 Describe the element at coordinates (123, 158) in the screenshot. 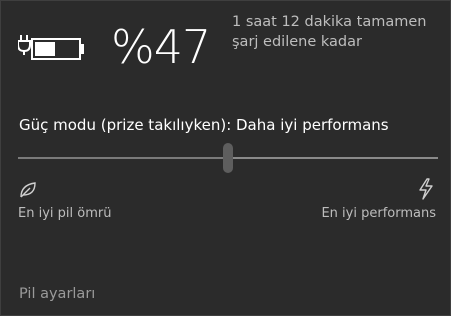

I see `slider-track-left` at that location.